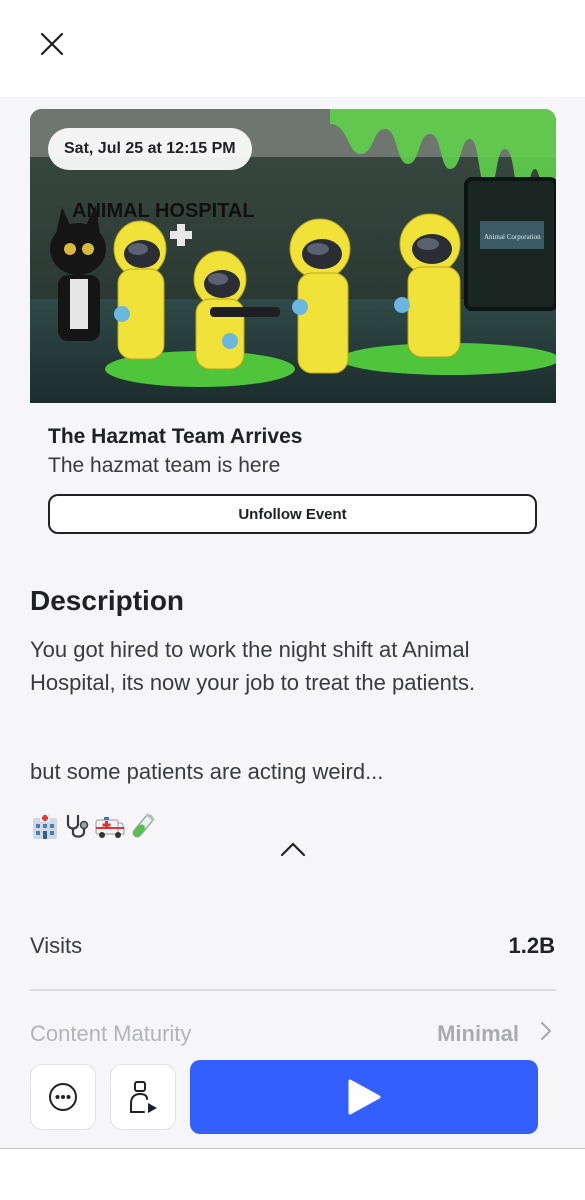  I want to click on visits-value: 1.2B, so click(531, 945).